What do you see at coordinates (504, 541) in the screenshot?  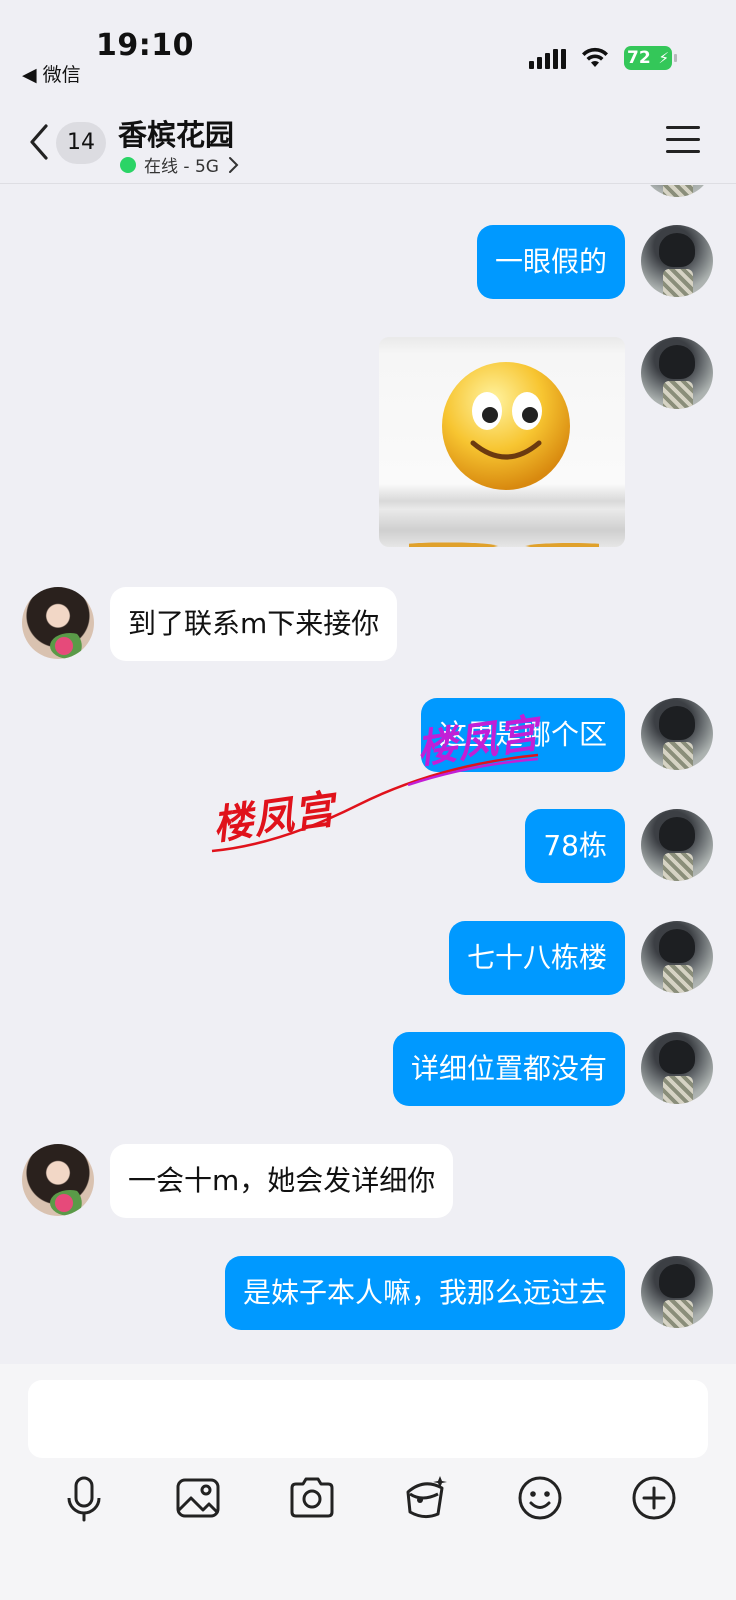 I see `sticker-crumbs` at bounding box center [504, 541].